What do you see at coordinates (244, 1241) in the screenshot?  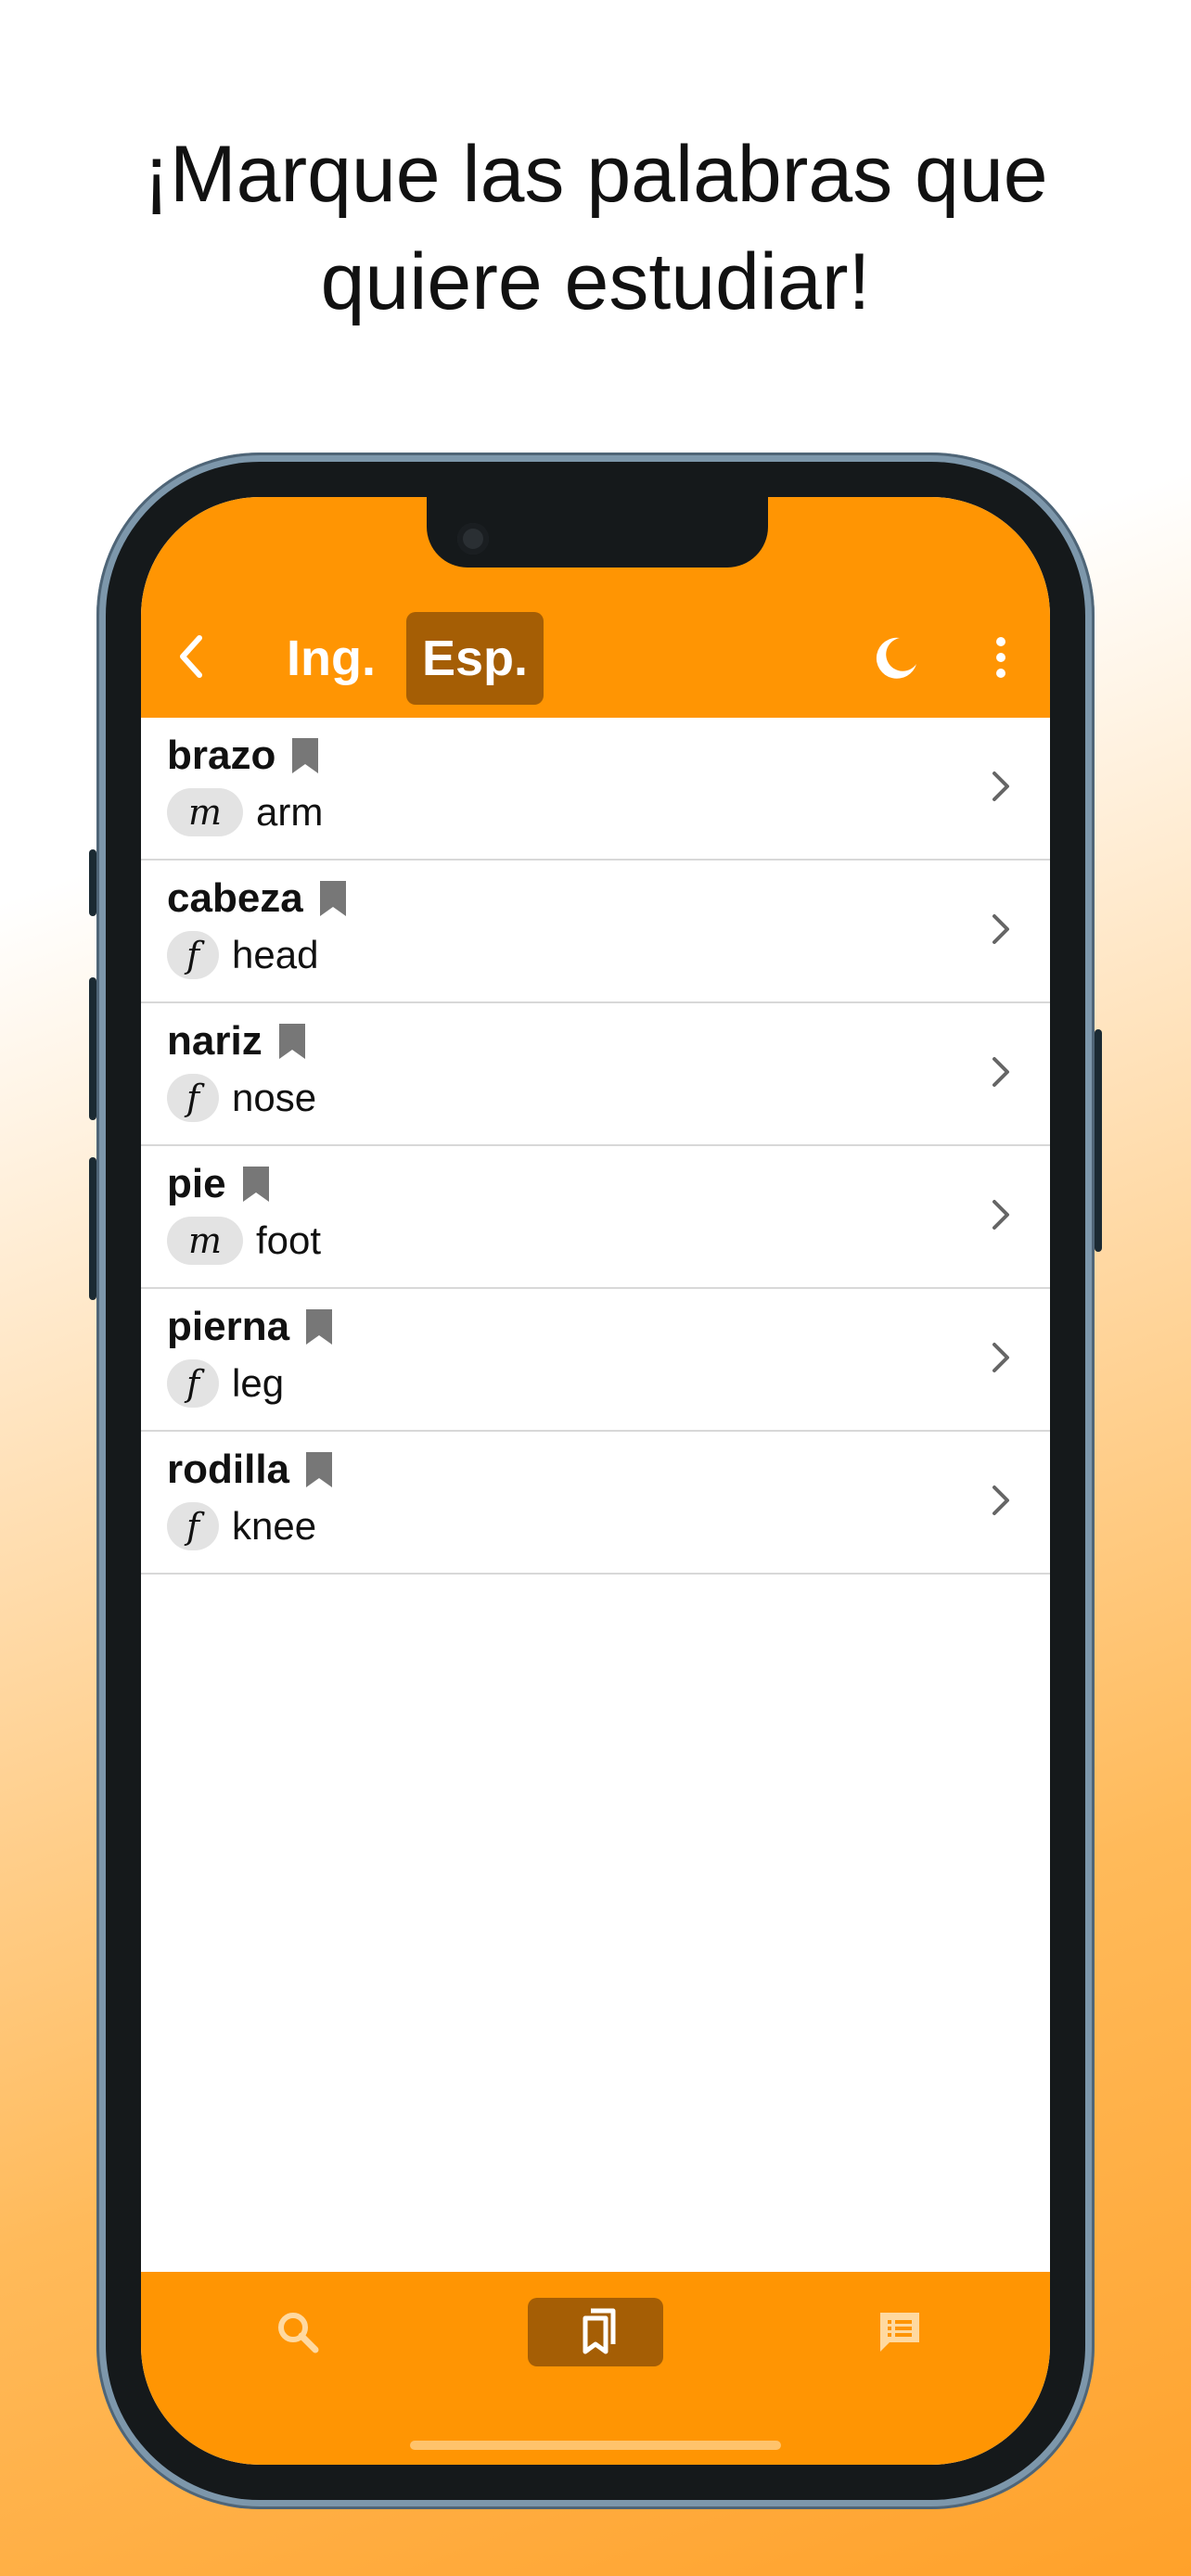 I see `translation-line: m foot` at bounding box center [244, 1241].